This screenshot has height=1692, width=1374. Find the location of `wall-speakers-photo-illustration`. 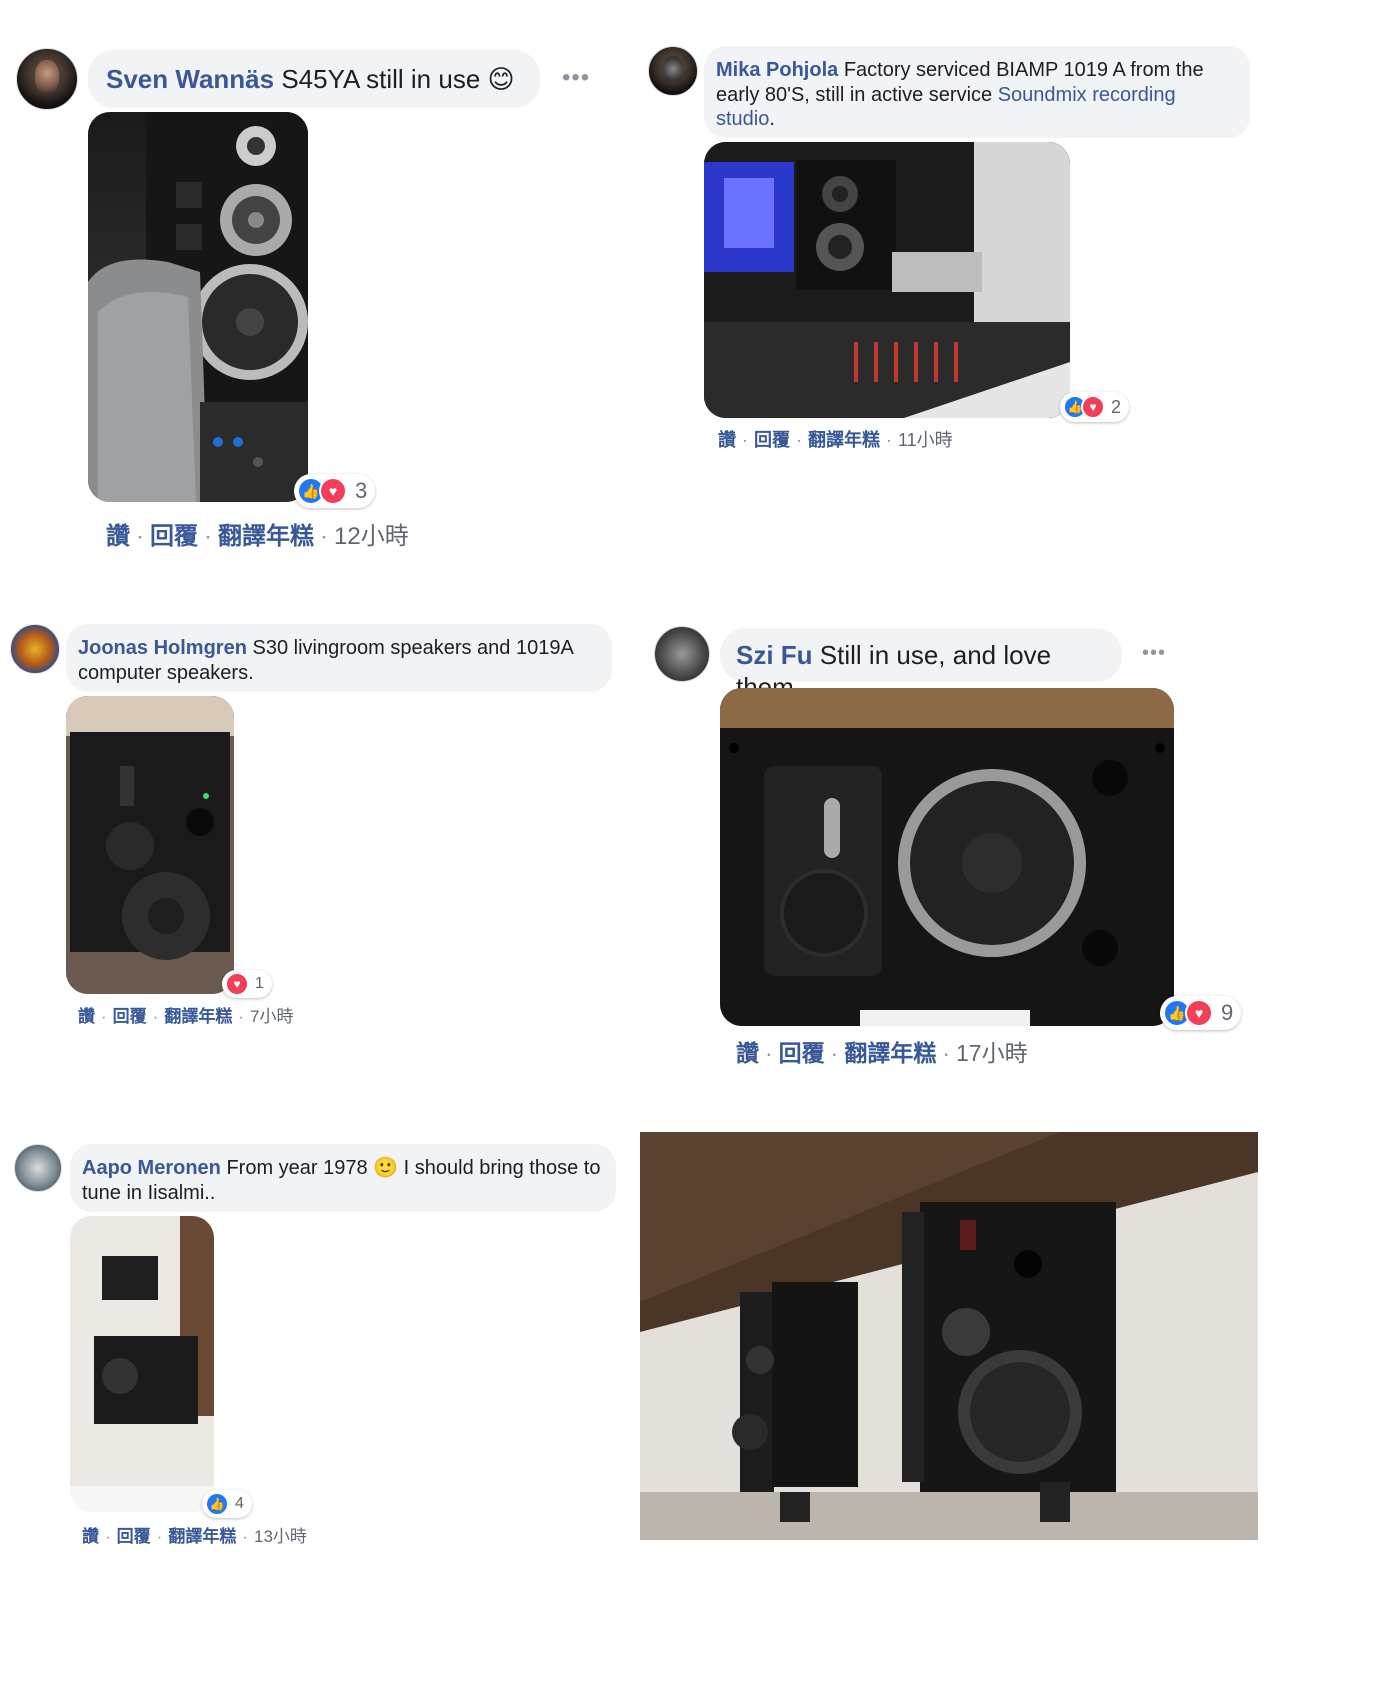

wall-speakers-photo-illustration is located at coordinates (142, 1364).